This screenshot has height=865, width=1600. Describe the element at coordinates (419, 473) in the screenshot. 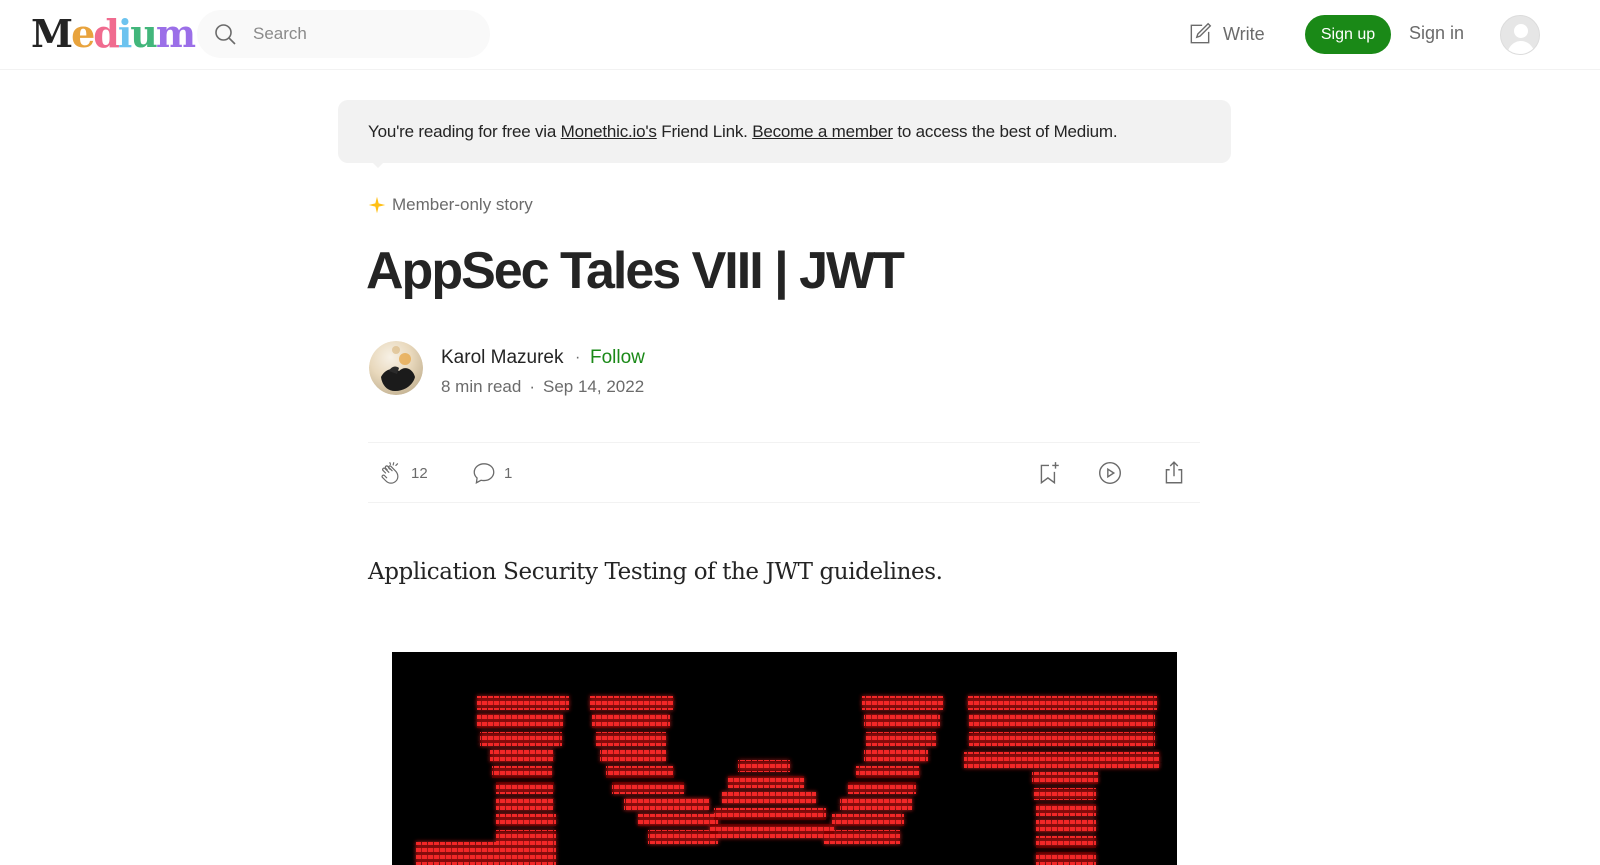

I see `clap-count: 12` at that location.